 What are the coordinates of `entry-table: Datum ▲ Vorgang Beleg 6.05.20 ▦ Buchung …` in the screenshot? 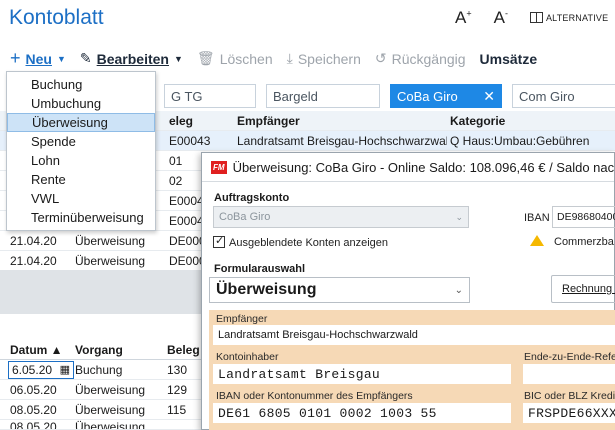 It's located at (107, 385).